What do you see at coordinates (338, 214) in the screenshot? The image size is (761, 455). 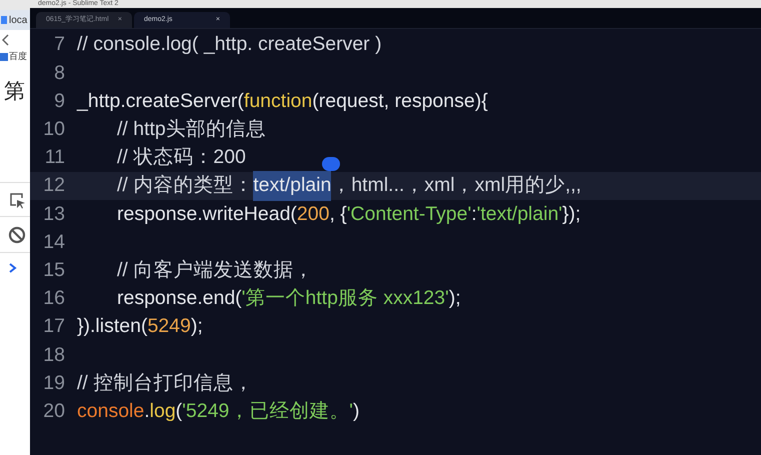 I see `code-text: , {` at bounding box center [338, 214].